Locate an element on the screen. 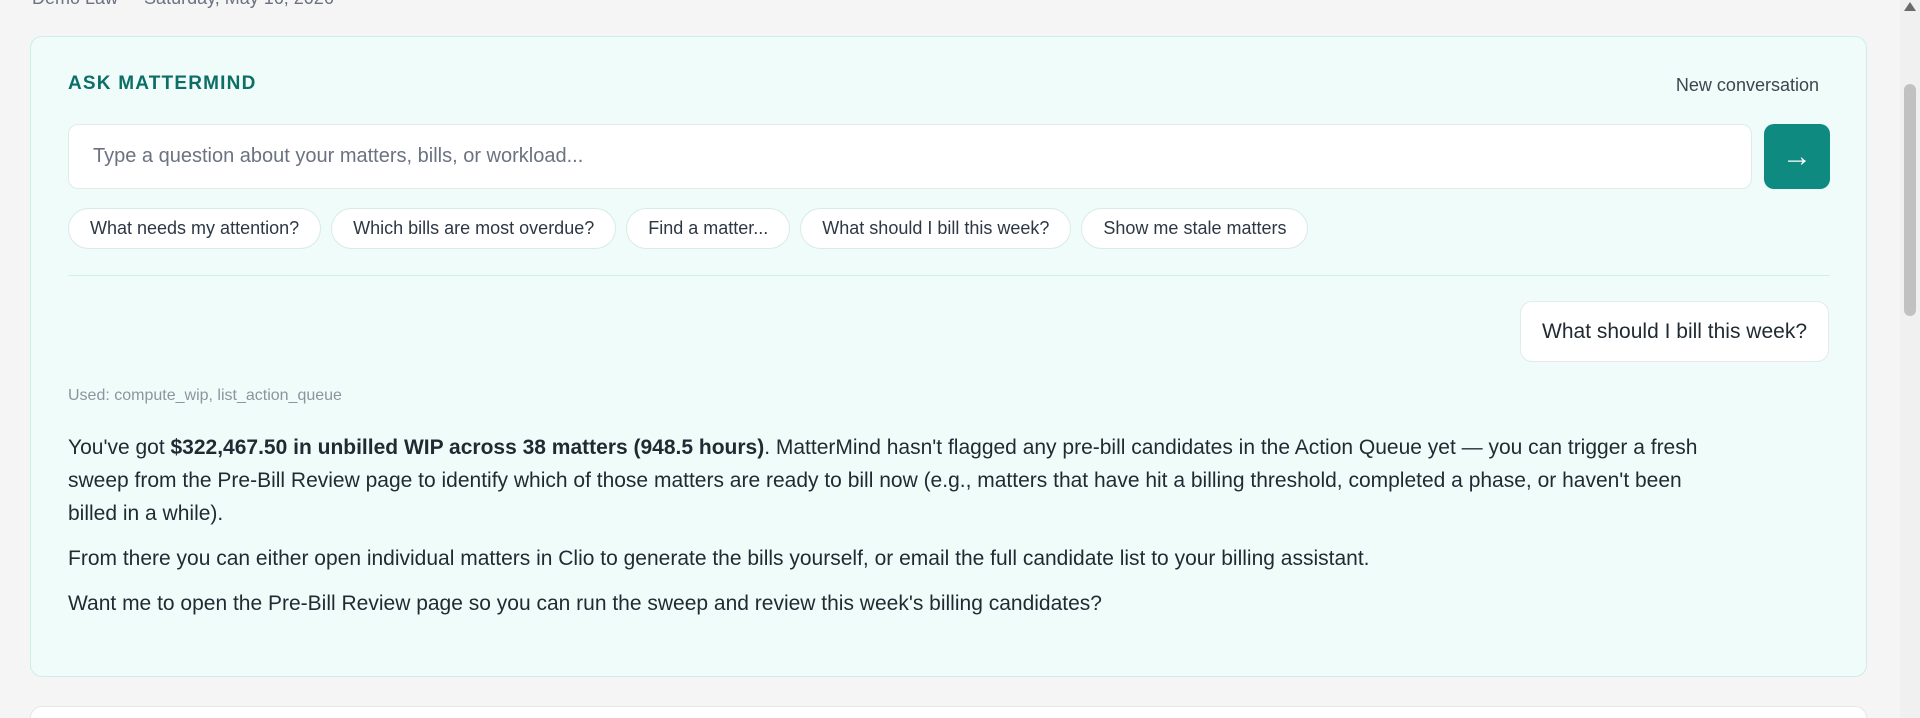 This screenshot has width=1920, height=718. suggestion-chip: Which bills are most overdue? is located at coordinates (474, 228).